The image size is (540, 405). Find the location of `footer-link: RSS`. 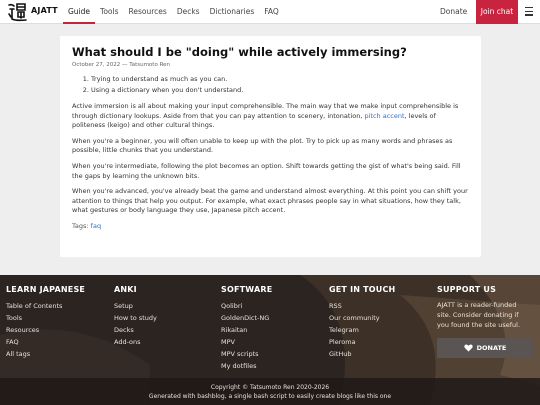

footer-link: RSS is located at coordinates (362, 306).